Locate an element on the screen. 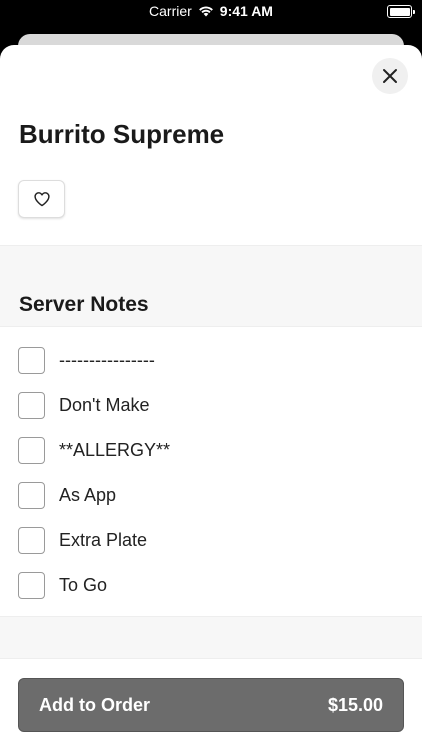 This screenshot has width=422, height=750. option-as-app: As App is located at coordinates (67, 495).